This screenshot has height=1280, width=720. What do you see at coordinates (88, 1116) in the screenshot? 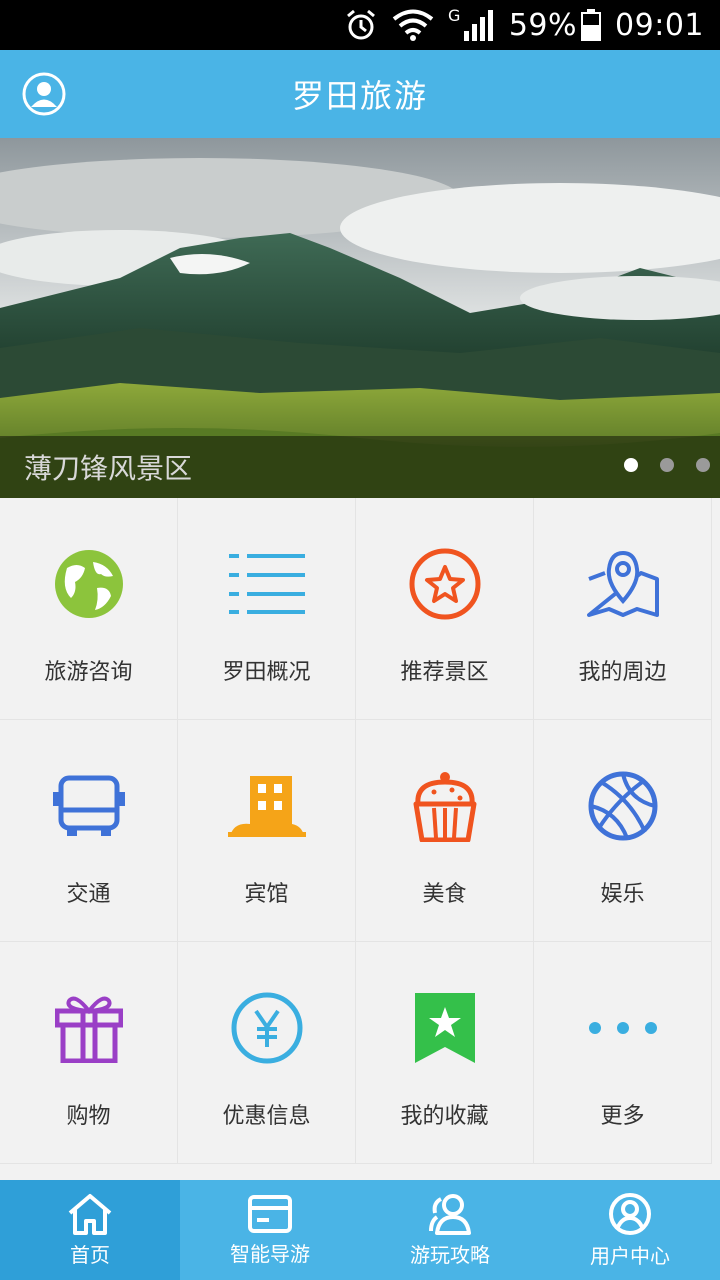
I see `menu-label: 购物` at bounding box center [88, 1116].